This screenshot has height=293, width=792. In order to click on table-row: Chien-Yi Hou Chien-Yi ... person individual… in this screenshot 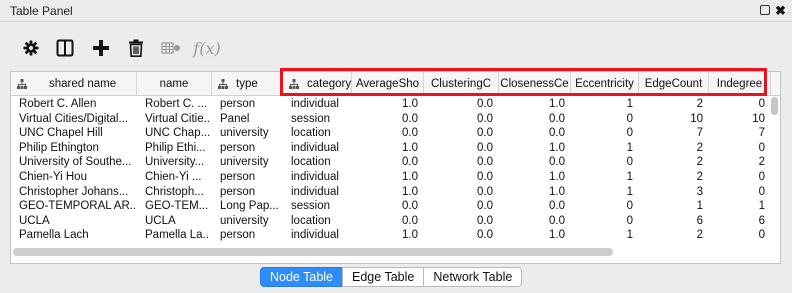, I will do `click(391, 177)`.